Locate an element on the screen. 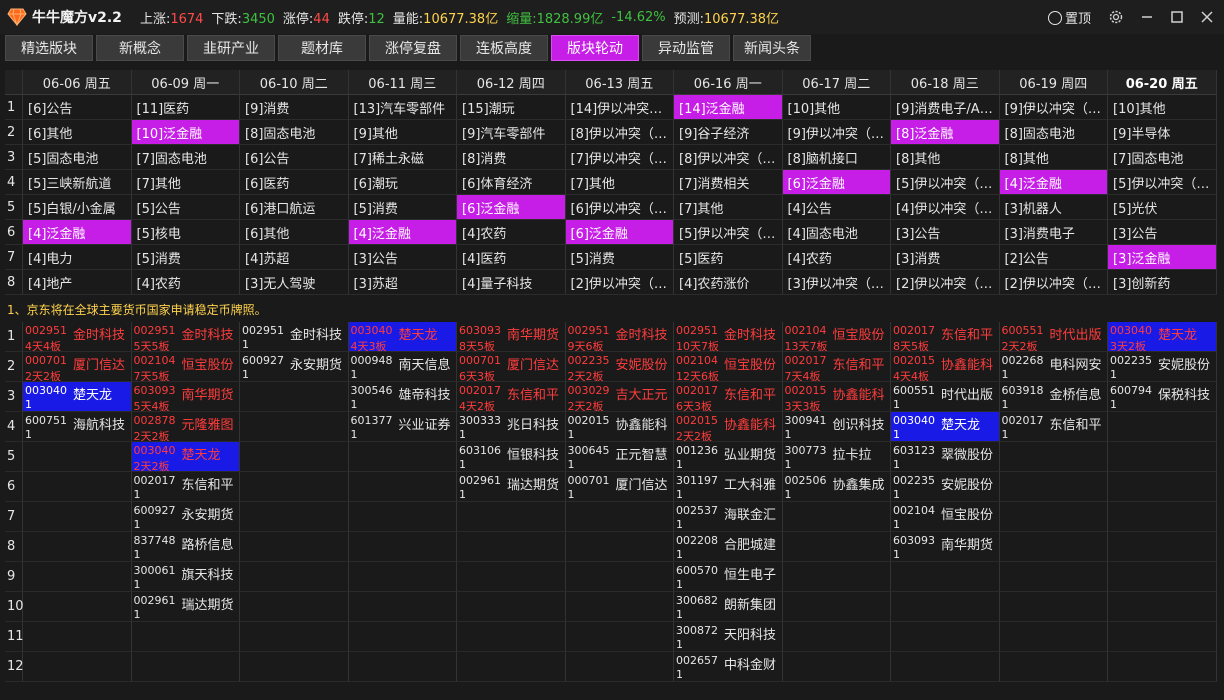 This screenshot has height=700, width=1224. sector-cell: [4]地产 is located at coordinates (77, 282).